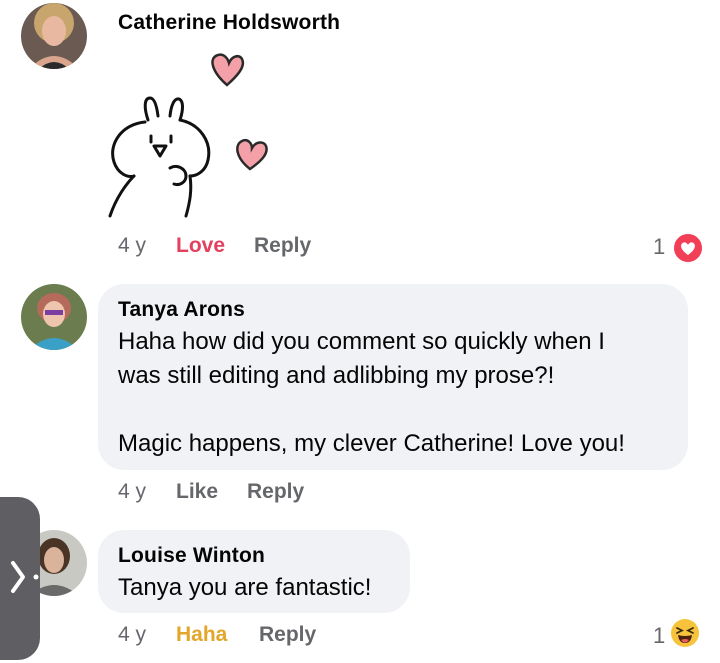 This screenshot has width=720, height=663. I want to click on avatar-tanya, so click(54, 317).